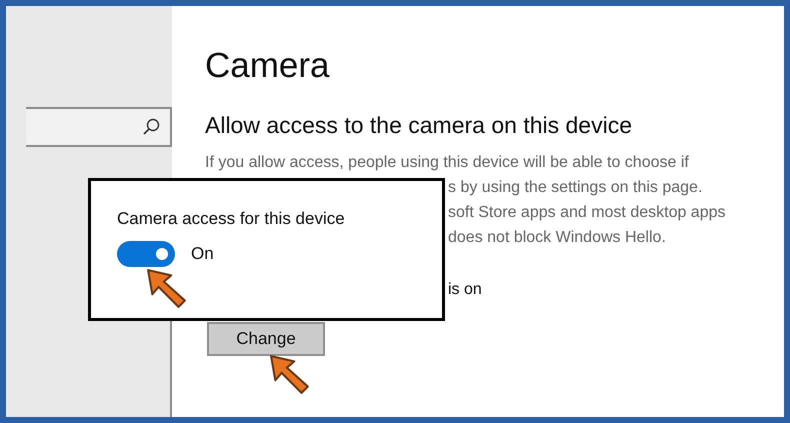 This screenshot has width=790, height=423. I want to click on search-icon, so click(151, 127).